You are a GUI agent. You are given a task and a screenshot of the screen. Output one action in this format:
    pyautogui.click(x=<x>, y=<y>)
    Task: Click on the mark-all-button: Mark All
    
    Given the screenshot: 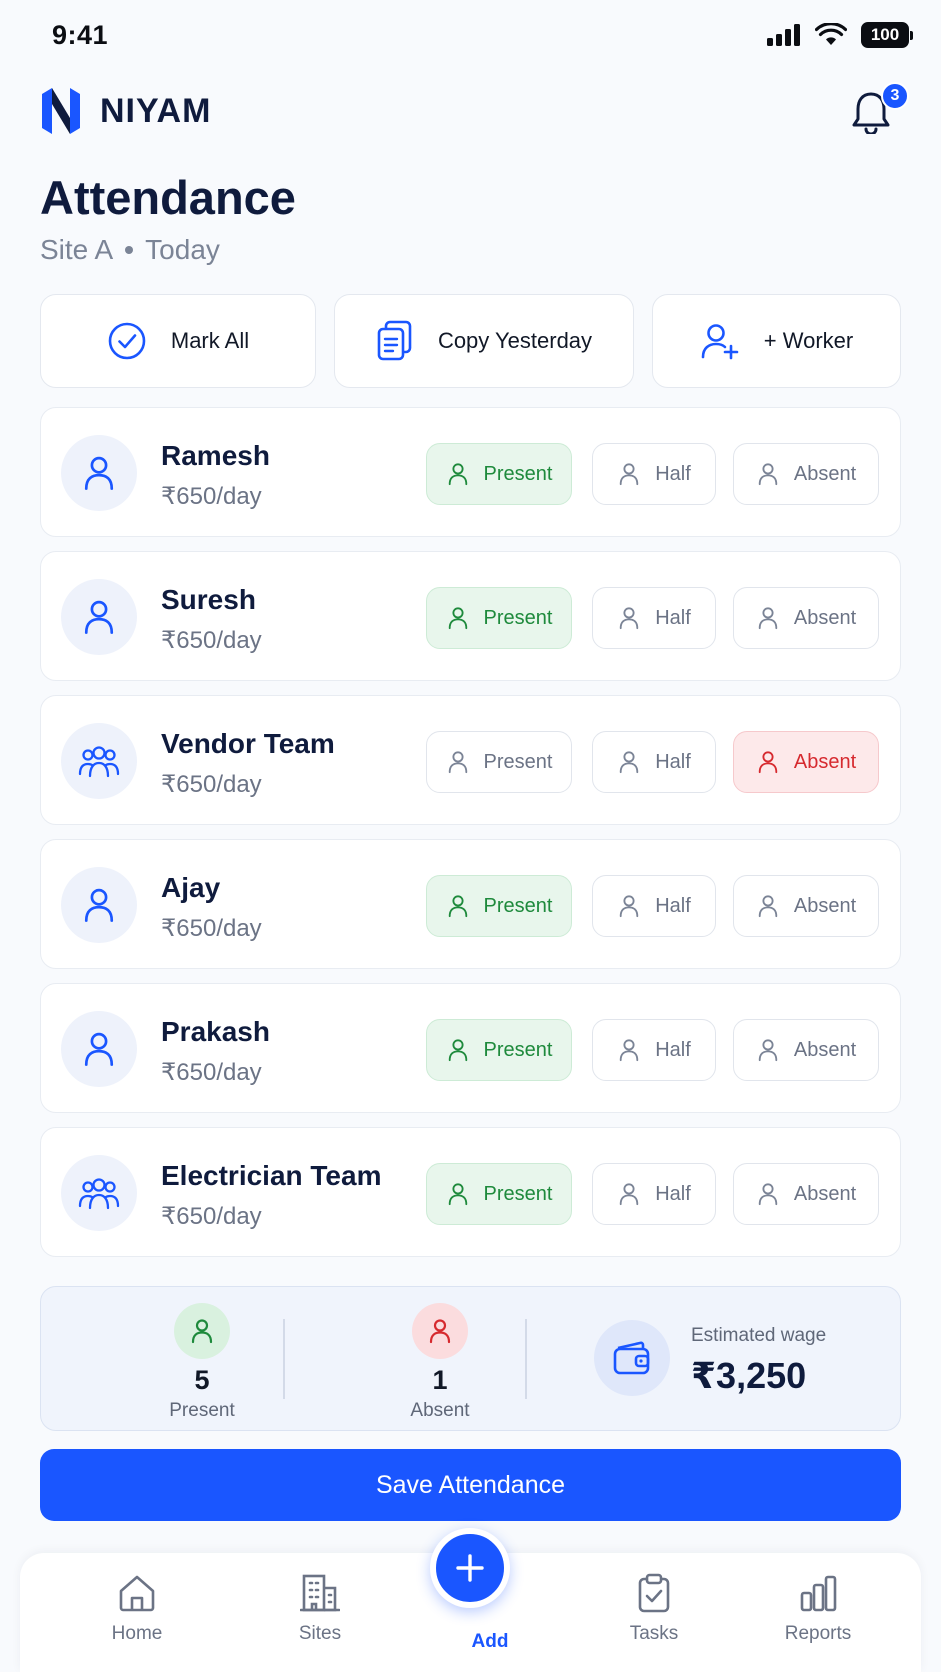 What is the action you would take?
    pyautogui.click(x=178, y=341)
    